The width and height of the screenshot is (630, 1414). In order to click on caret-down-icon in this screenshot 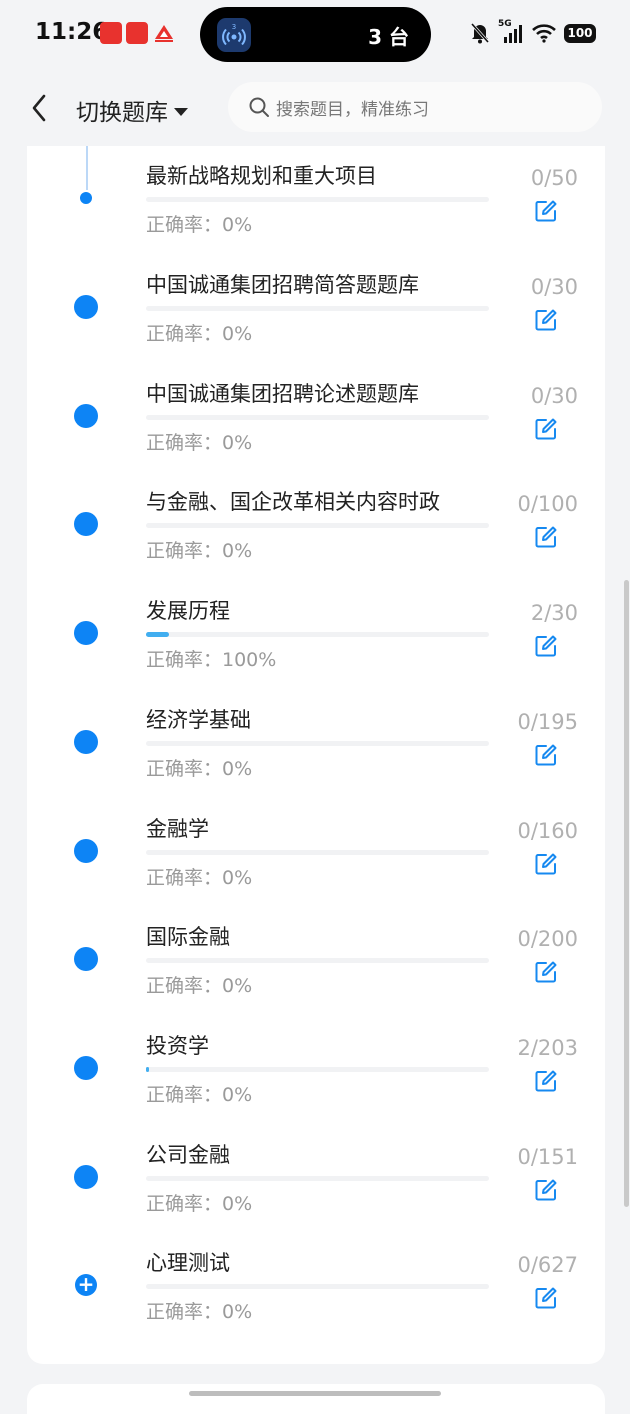, I will do `click(181, 111)`.